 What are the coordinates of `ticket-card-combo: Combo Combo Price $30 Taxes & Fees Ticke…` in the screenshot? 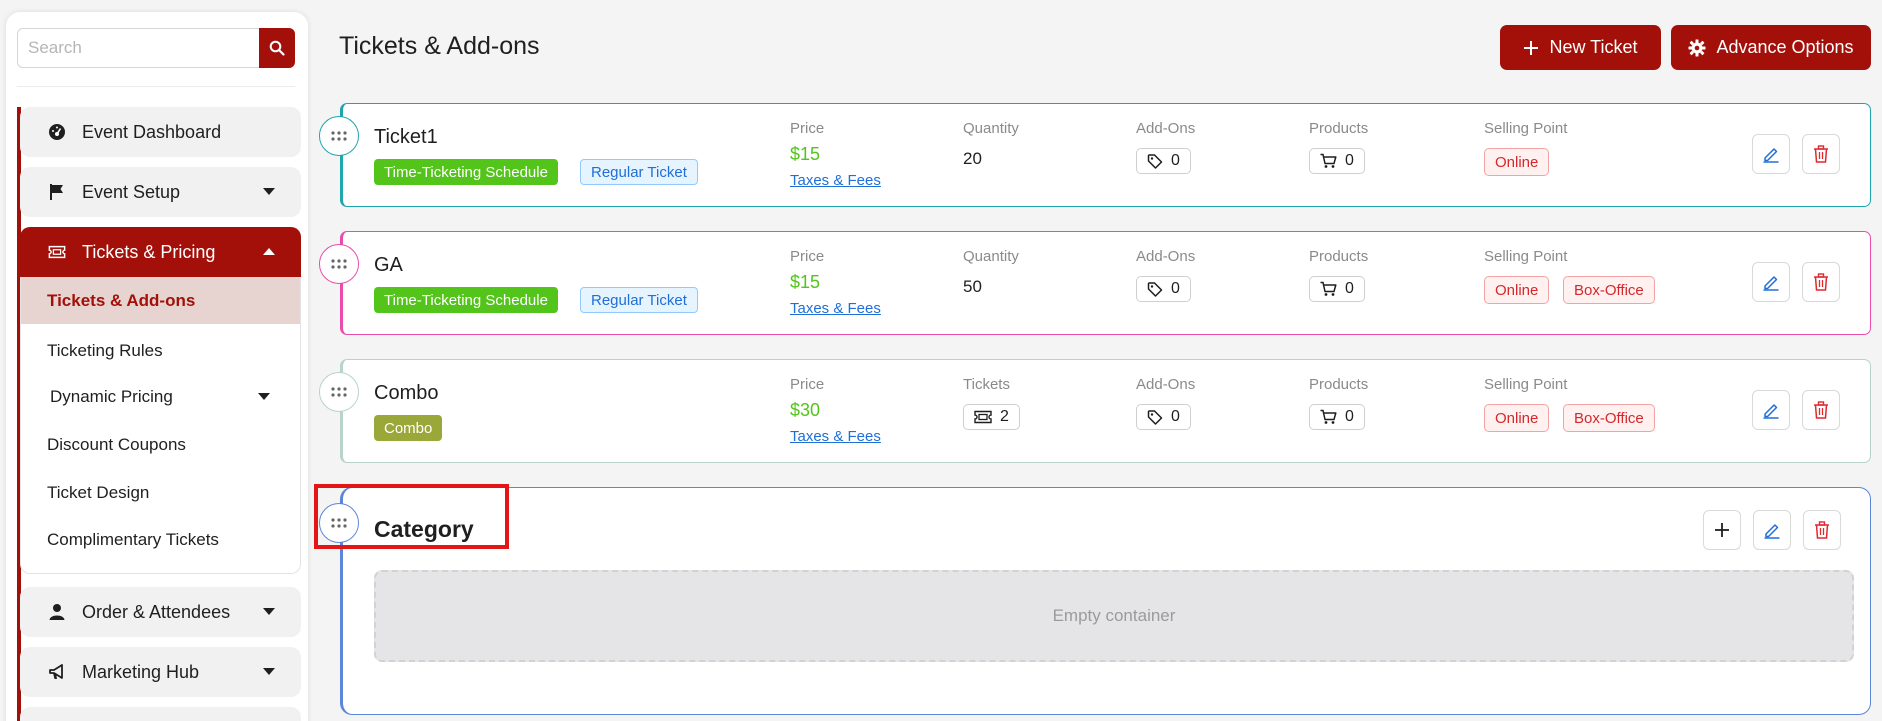 It's located at (1105, 411).